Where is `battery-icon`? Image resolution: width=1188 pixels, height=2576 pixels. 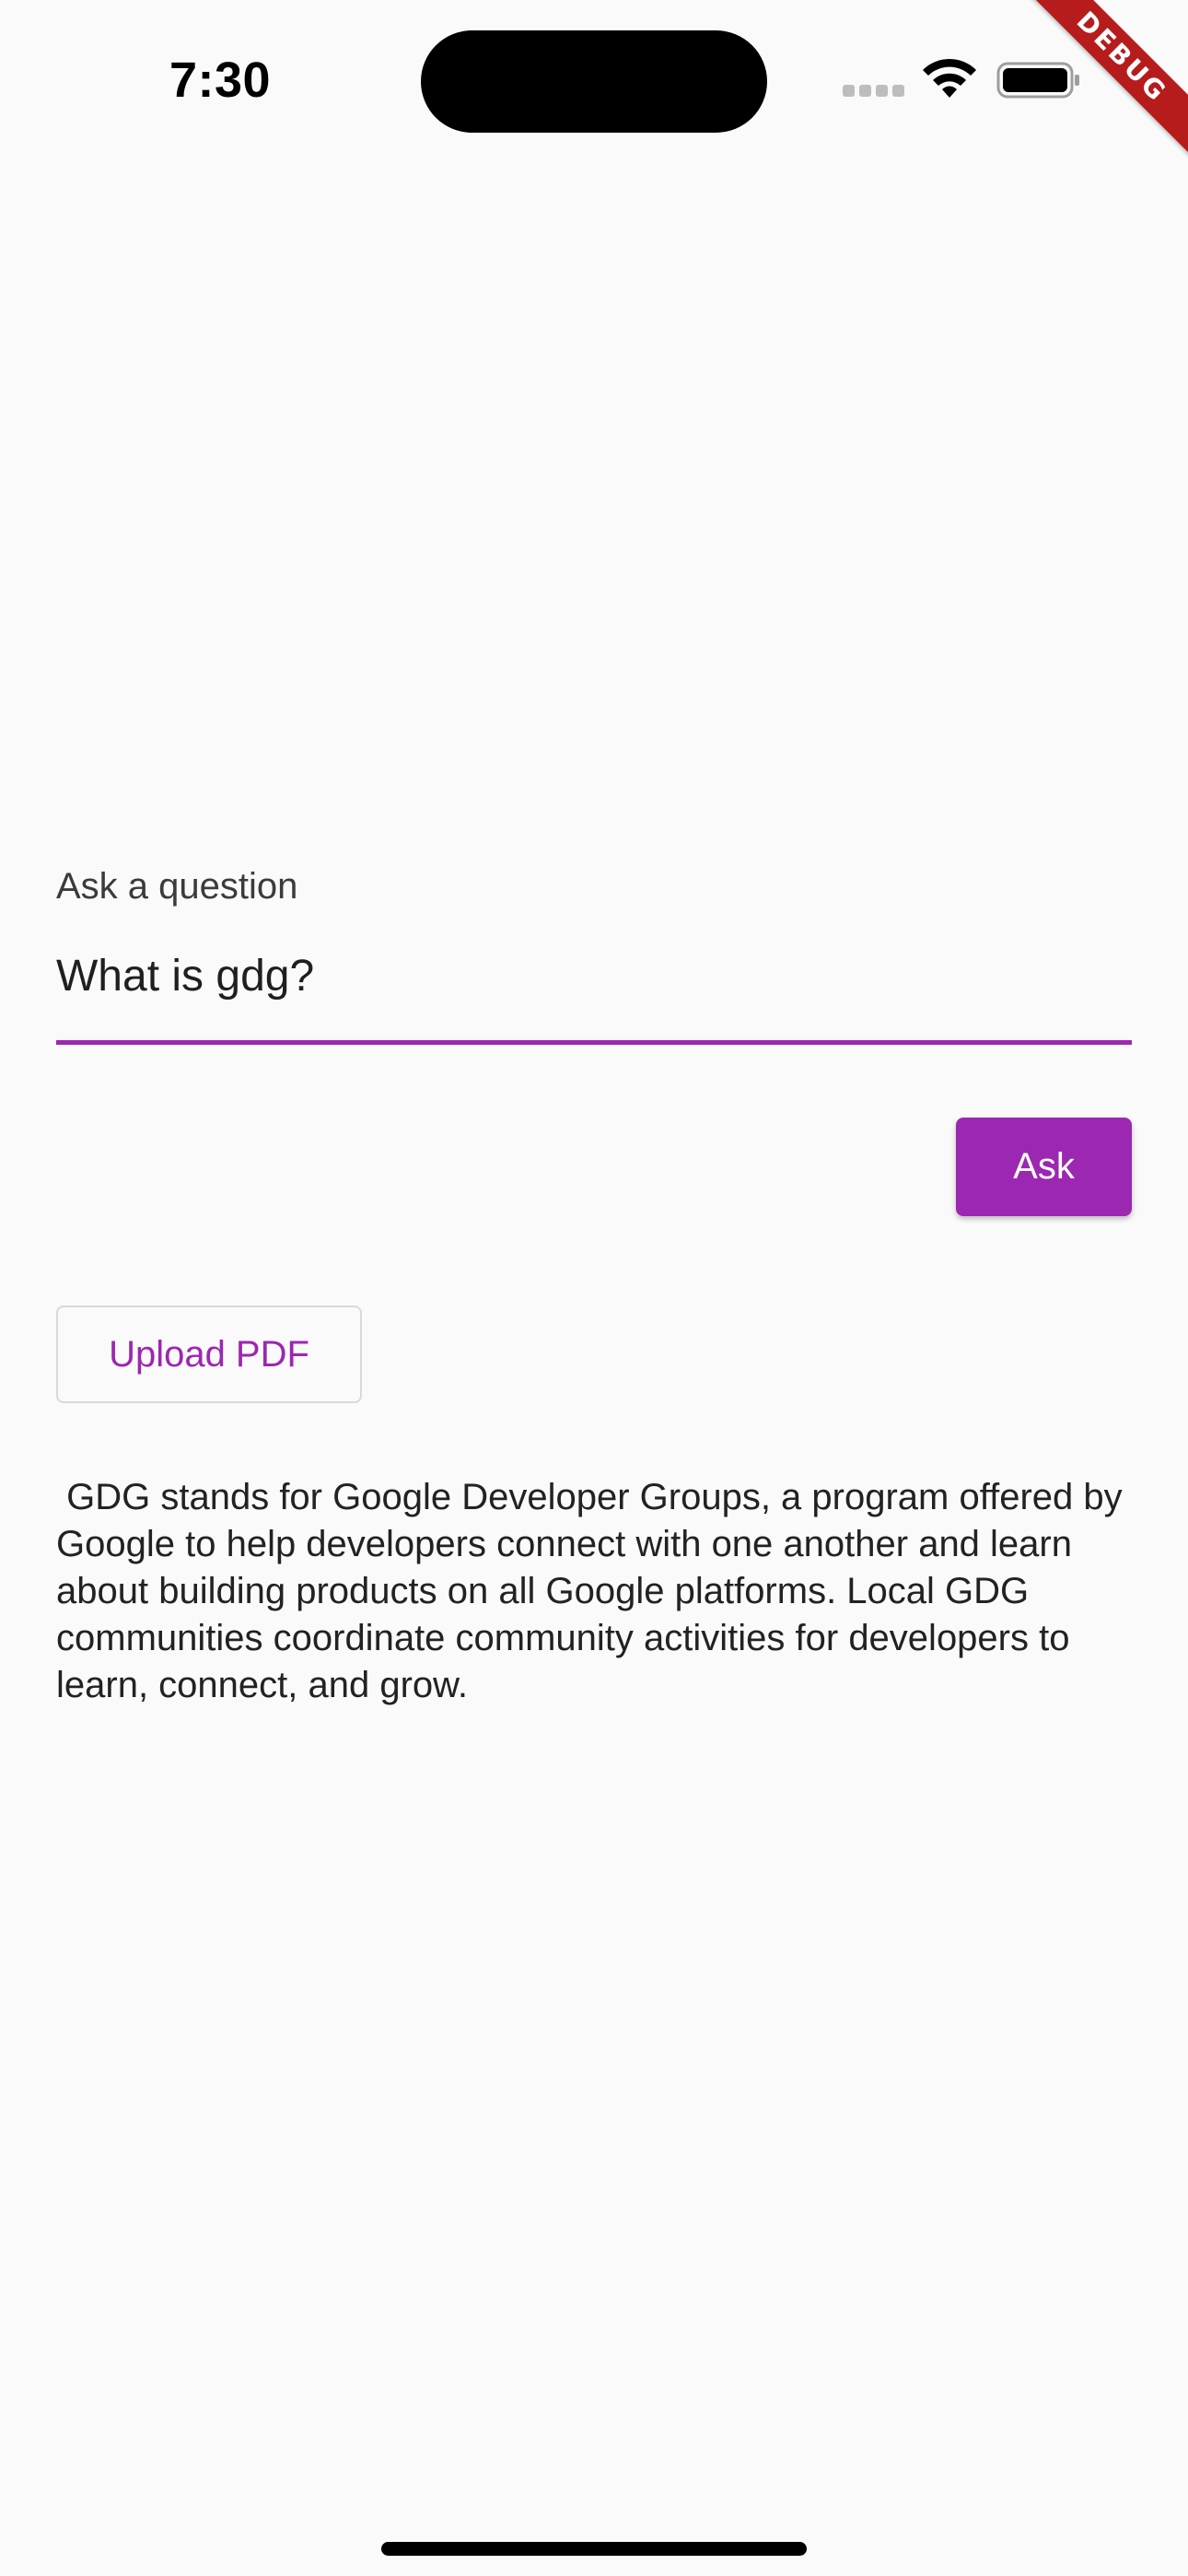
battery-icon is located at coordinates (1037, 80).